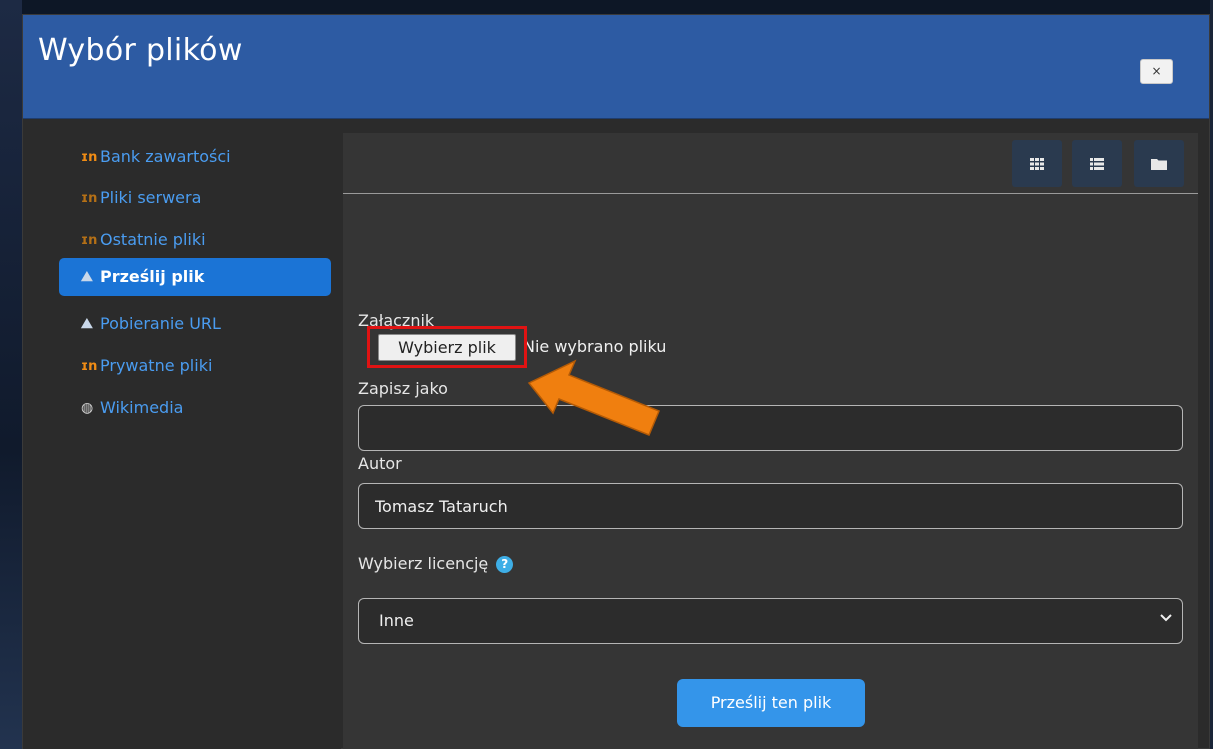  What do you see at coordinates (770, 506) in the screenshot?
I see `author-input` at bounding box center [770, 506].